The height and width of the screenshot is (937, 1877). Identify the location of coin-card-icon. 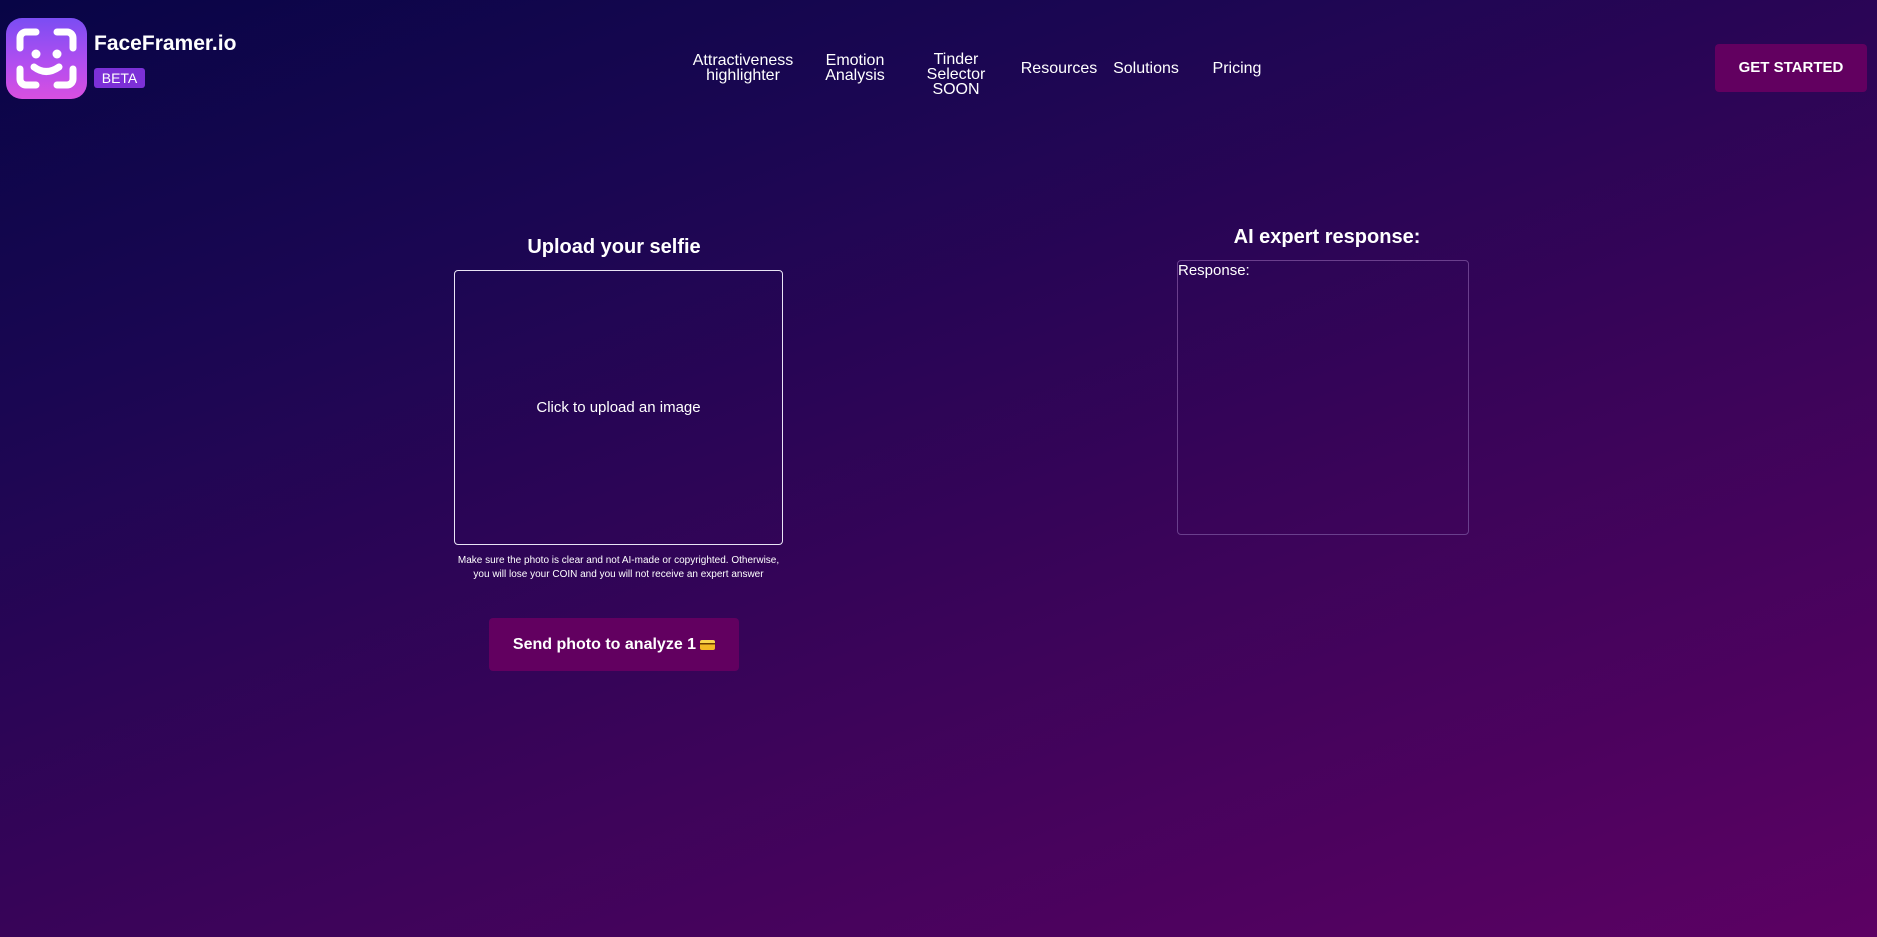
(708, 645).